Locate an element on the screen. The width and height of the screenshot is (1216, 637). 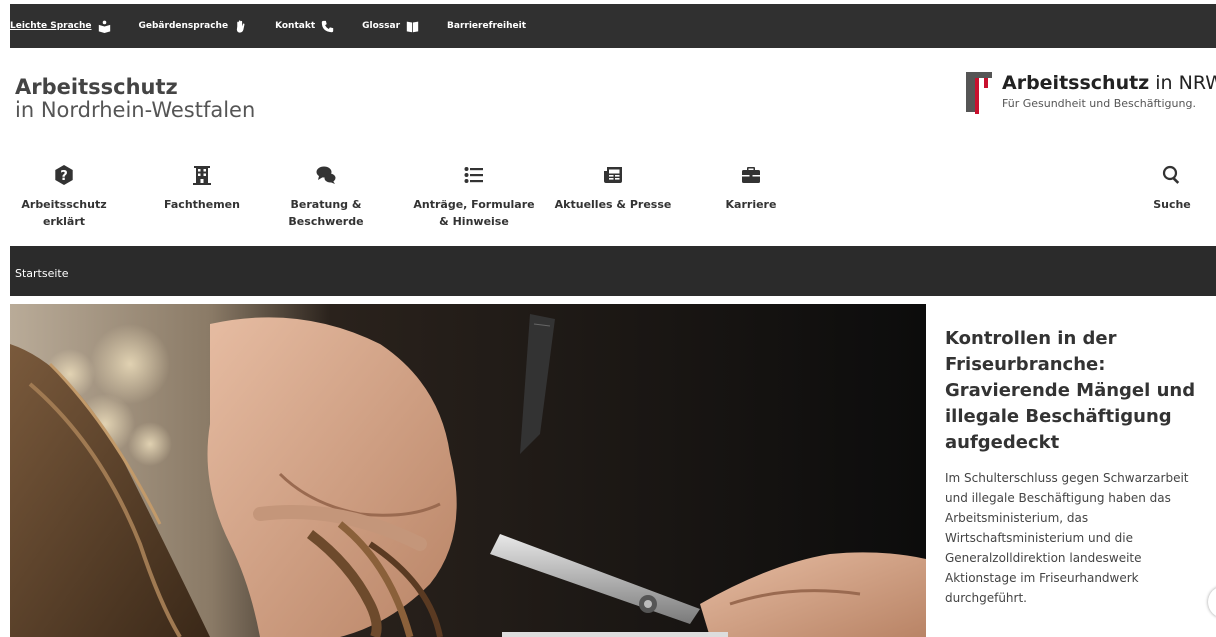
nav-karriere: Karriere is located at coordinates (751, 187).